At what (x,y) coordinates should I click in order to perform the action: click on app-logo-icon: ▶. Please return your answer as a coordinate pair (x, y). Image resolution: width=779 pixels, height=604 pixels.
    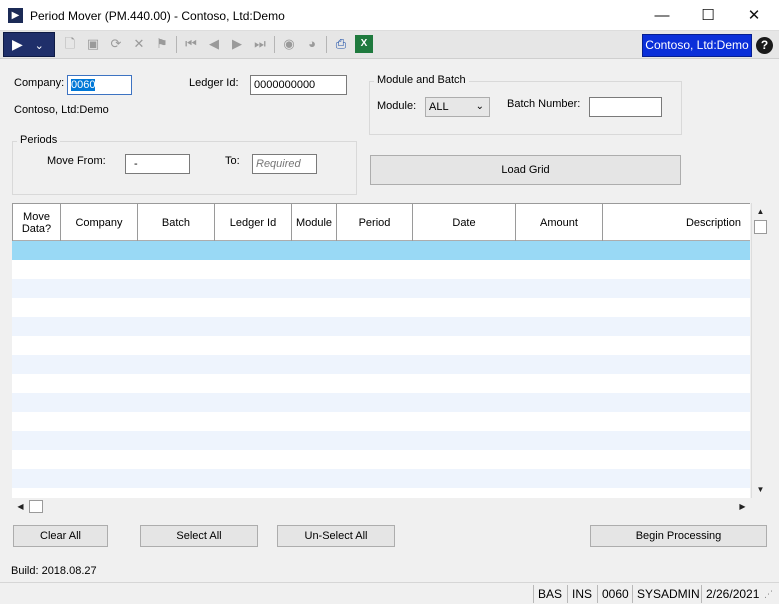
    Looking at the image, I should click on (15, 15).